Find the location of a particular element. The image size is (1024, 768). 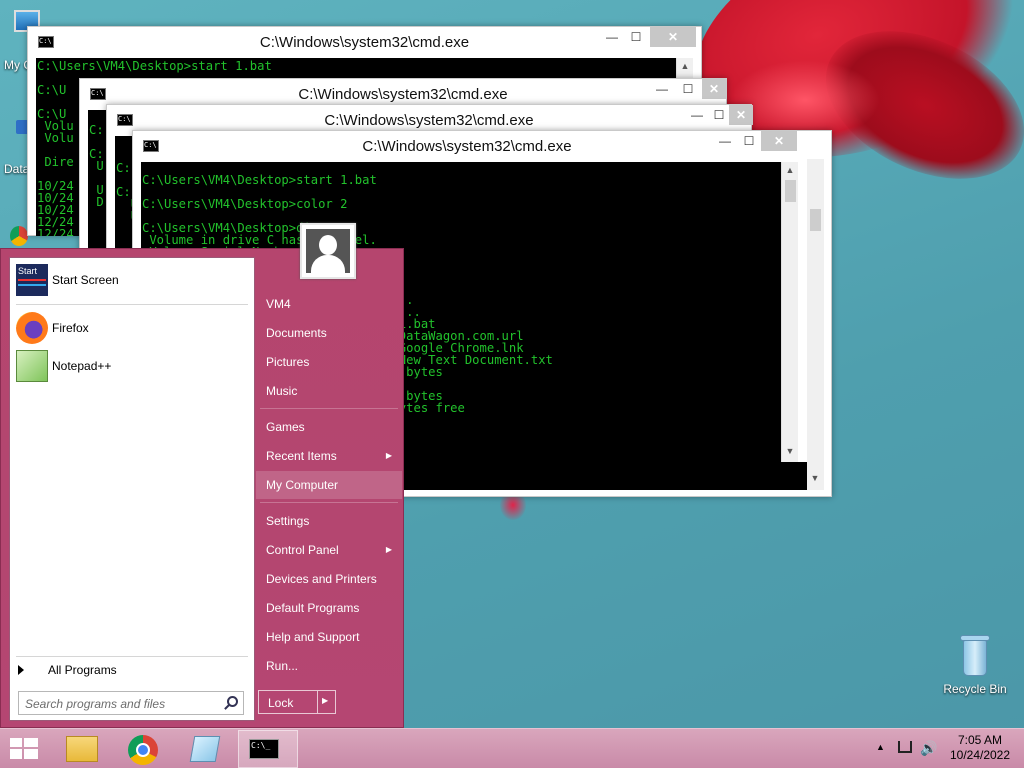

start-item-pictures: Pictures is located at coordinates (329, 362).